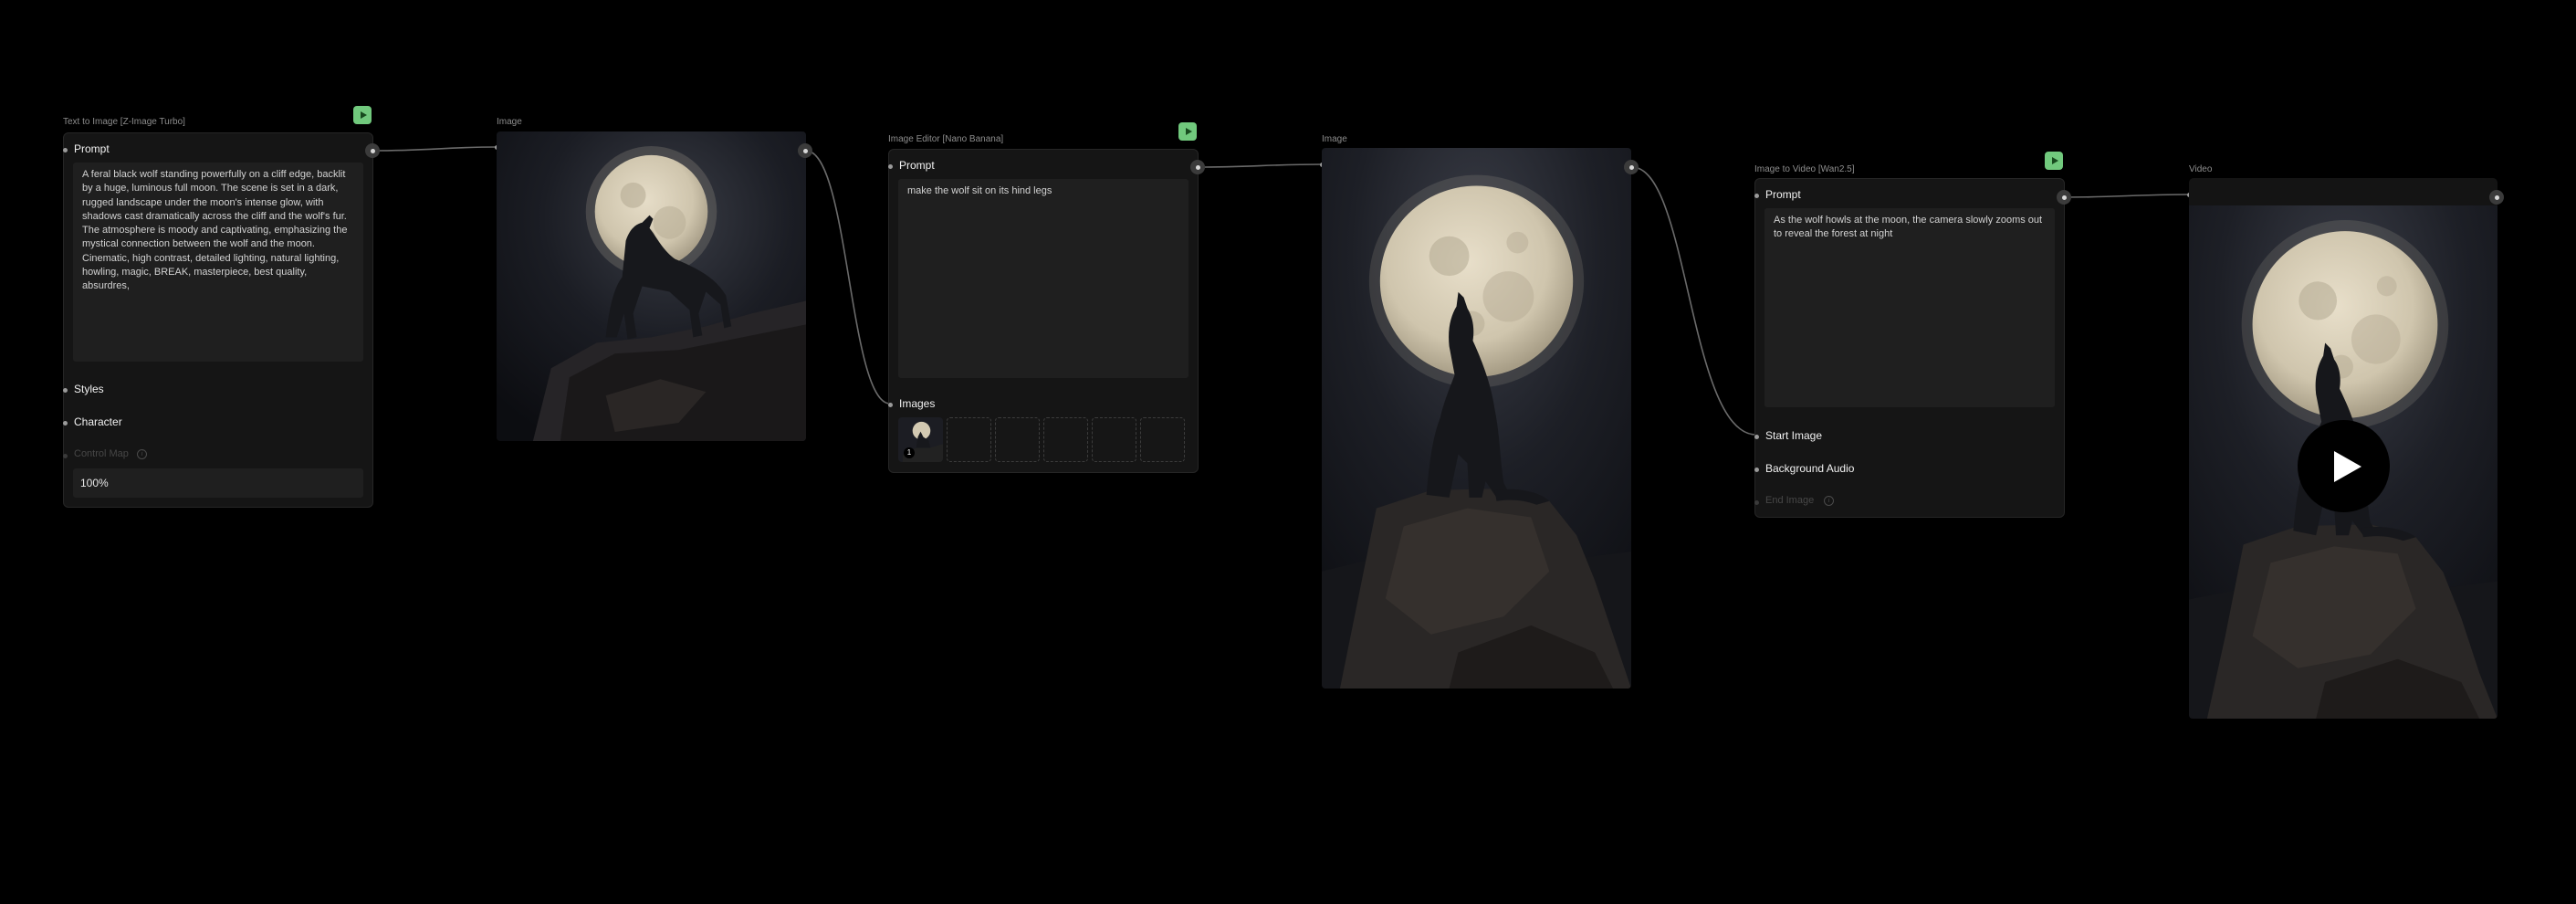 The image size is (2576, 904). Describe the element at coordinates (89, 389) in the screenshot. I see `styles-label: Styles` at that location.